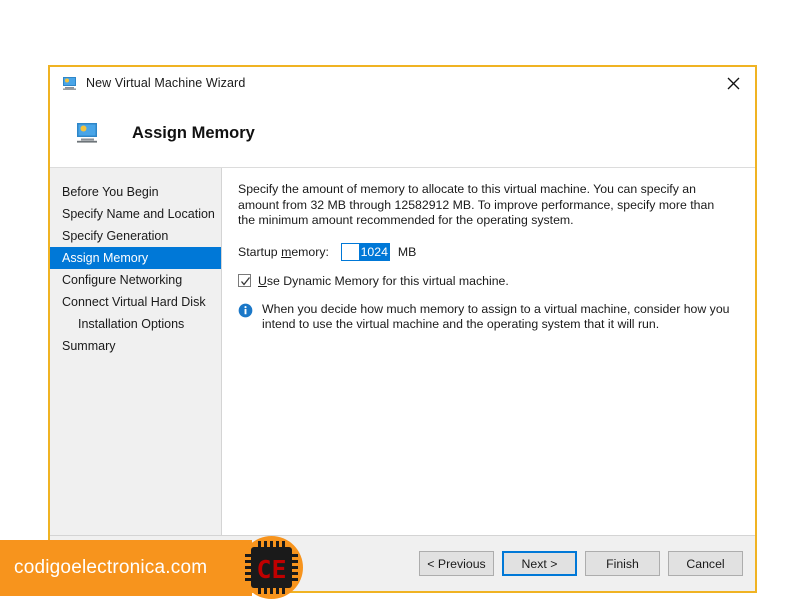  What do you see at coordinates (135, 280) in the screenshot?
I see `sidebar-item-configure-networking: Configure Networking` at bounding box center [135, 280].